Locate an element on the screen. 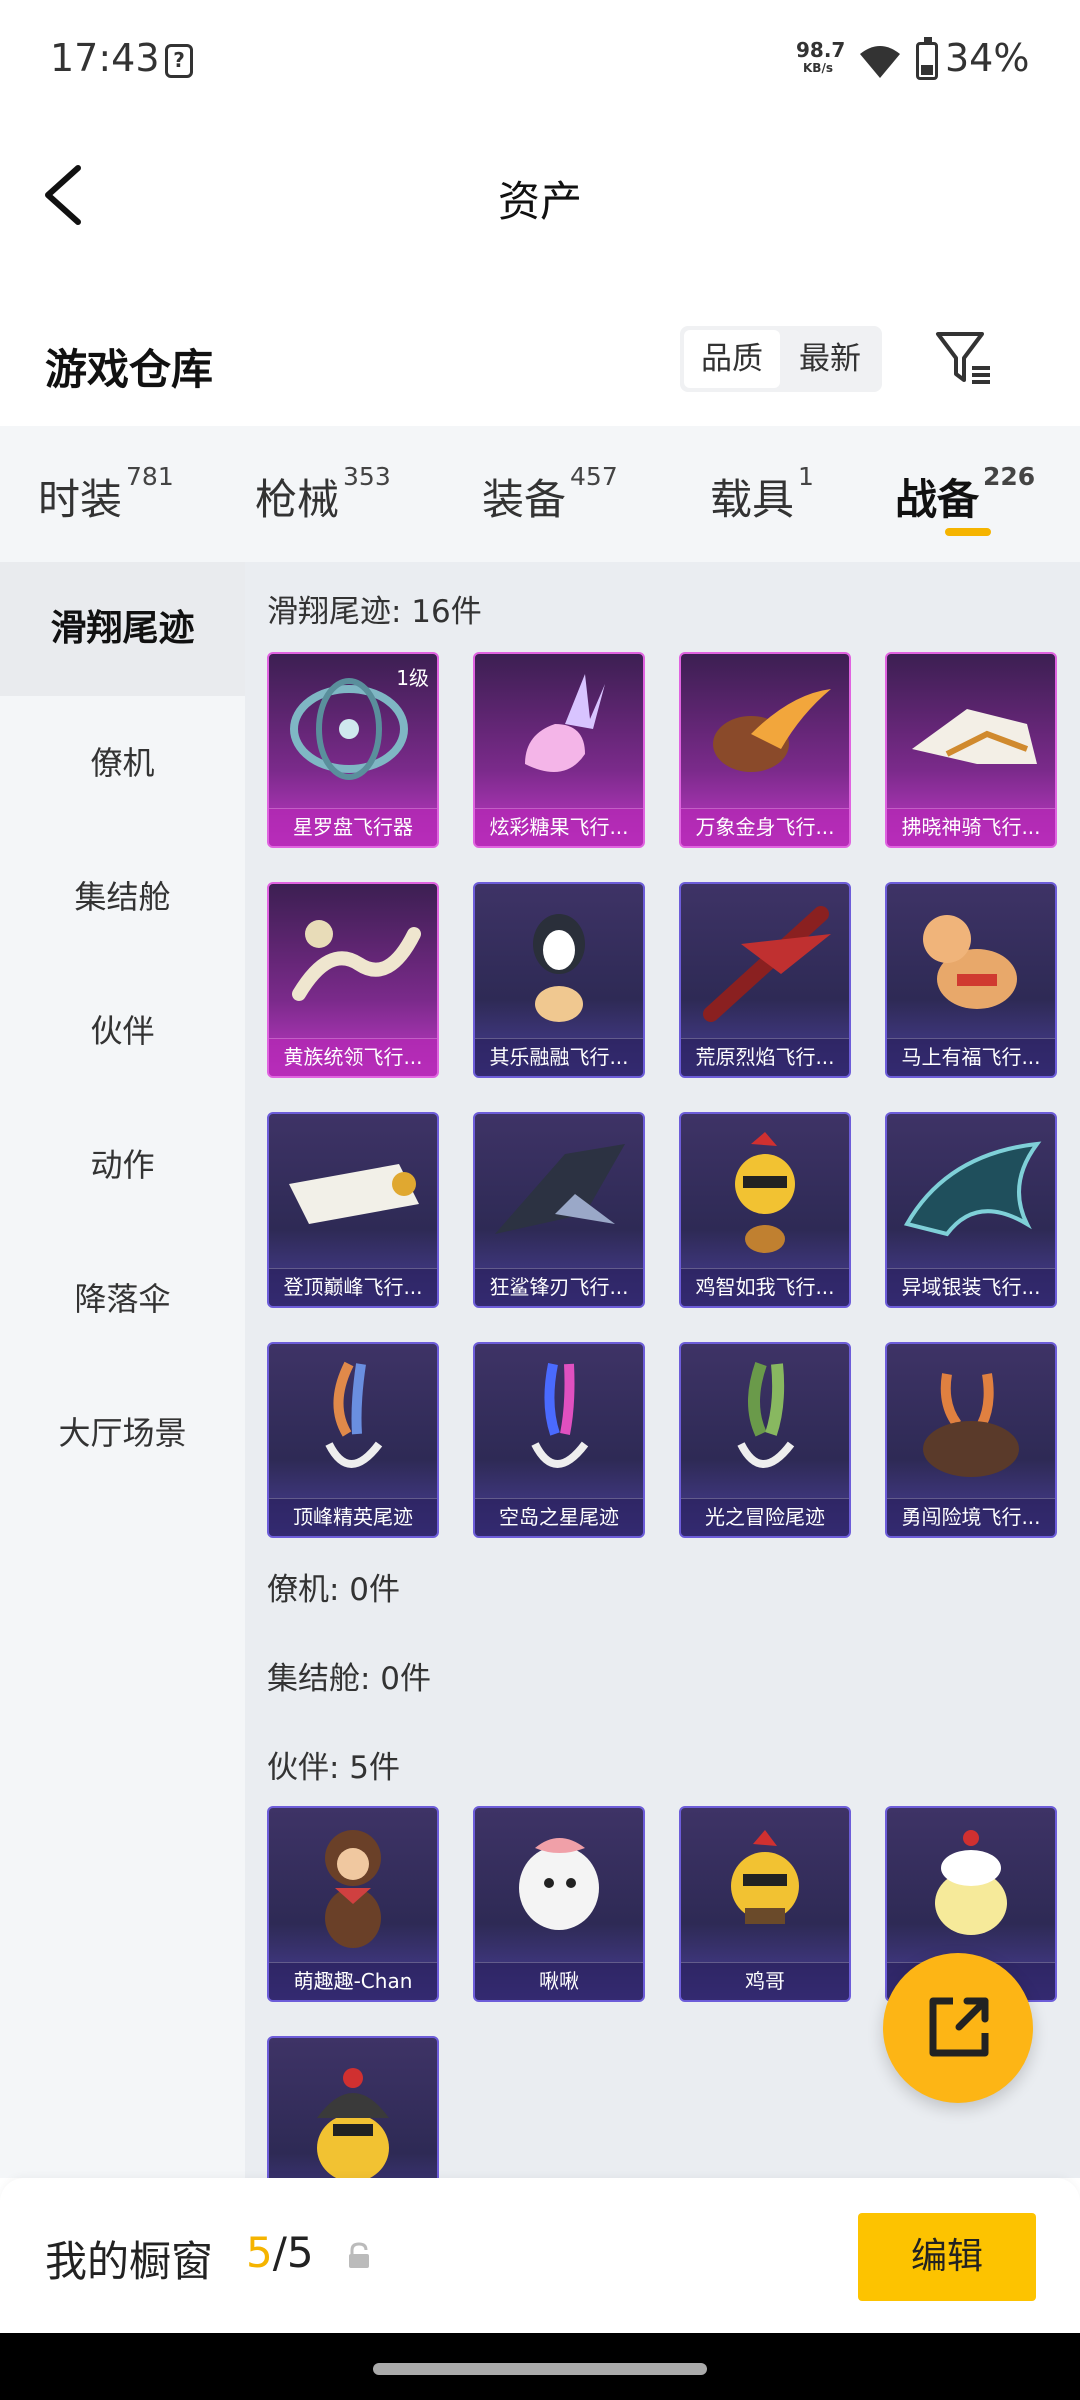 The image size is (1080, 2400). item-card: 1级 星罗盘飞行器 is located at coordinates (353, 750).